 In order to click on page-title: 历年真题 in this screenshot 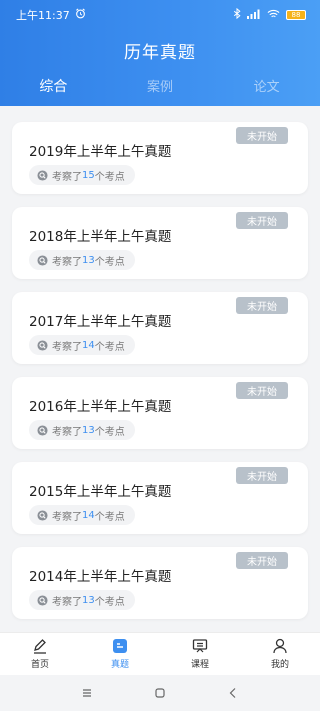, I will do `click(160, 53)`.